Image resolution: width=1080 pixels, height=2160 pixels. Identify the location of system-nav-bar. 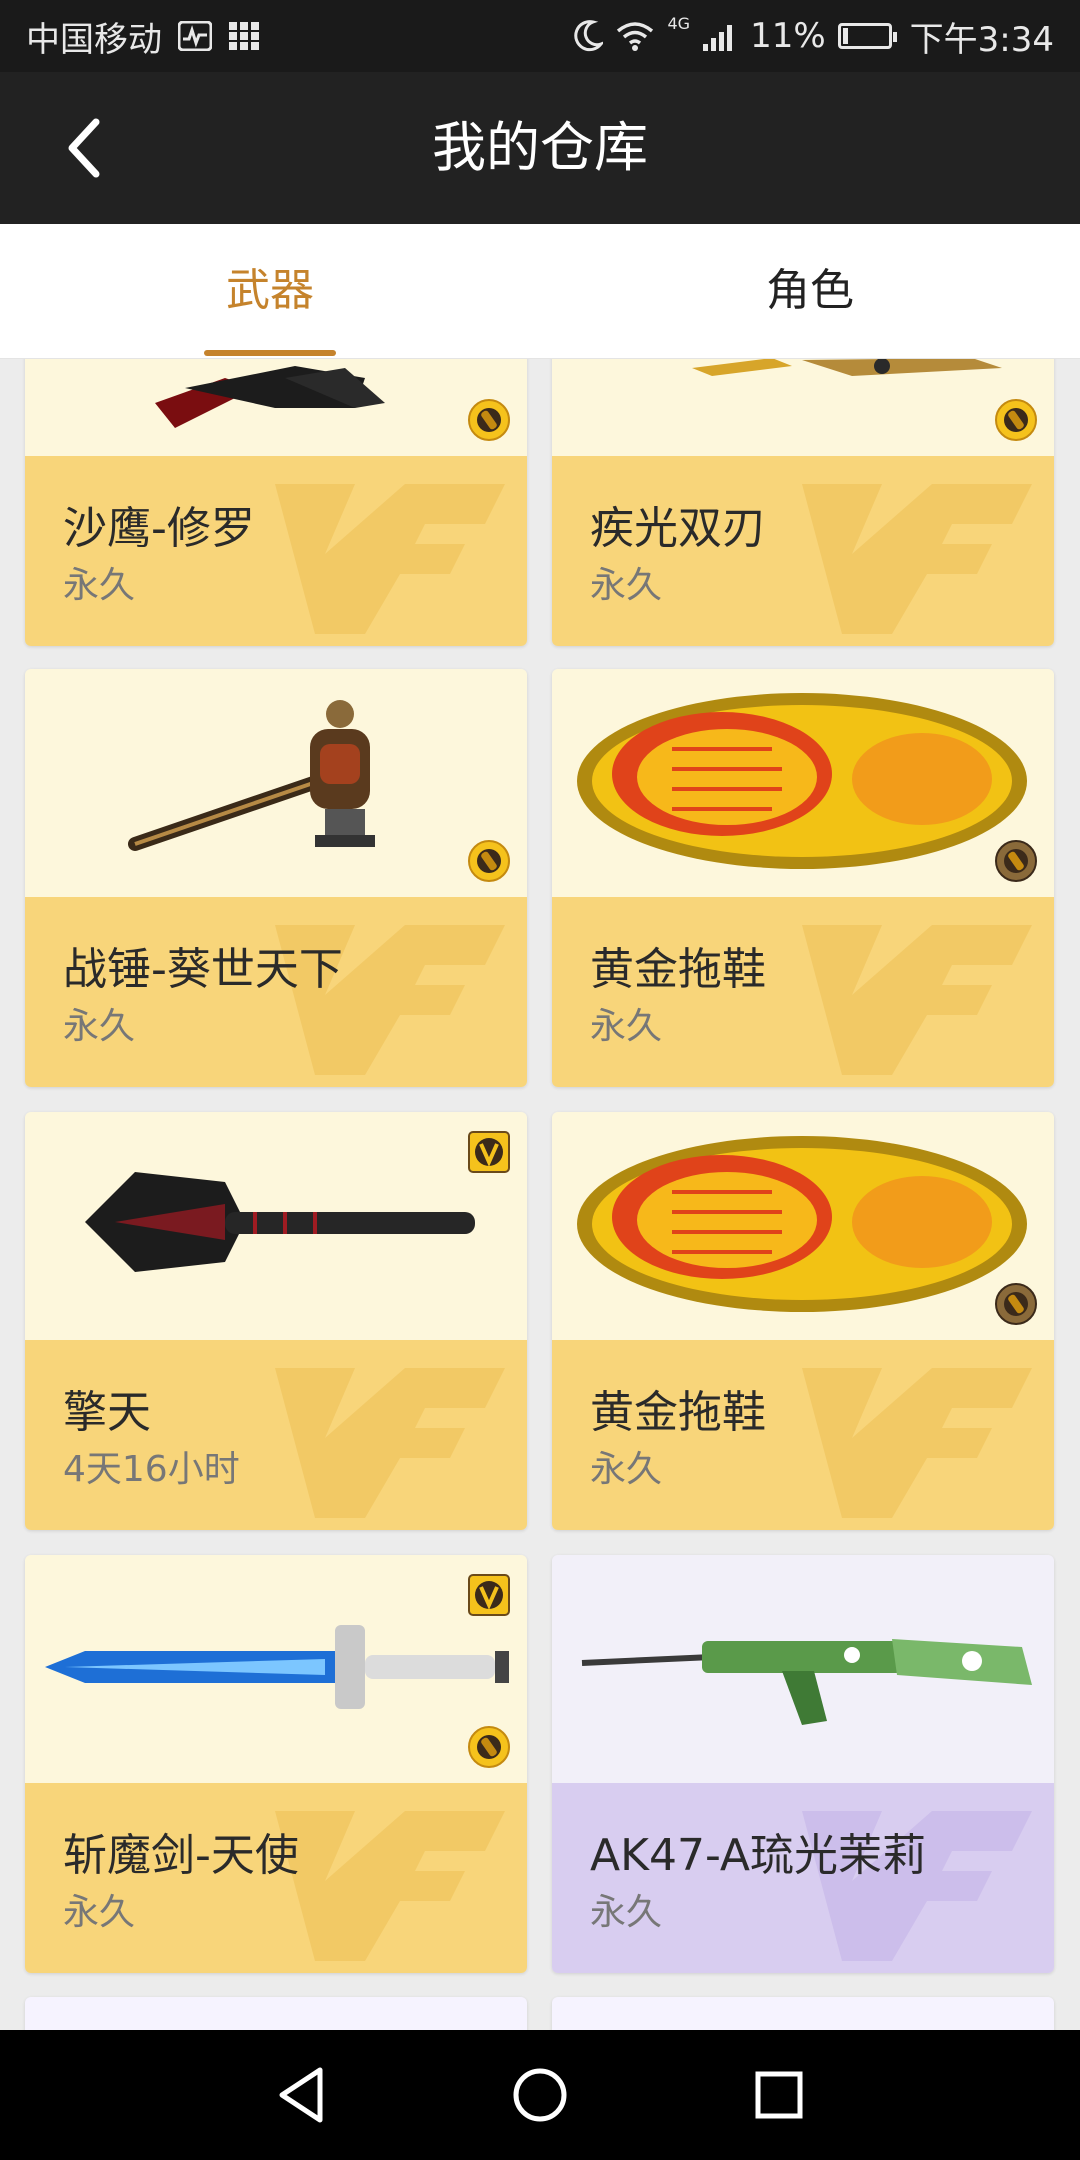
(540, 2095).